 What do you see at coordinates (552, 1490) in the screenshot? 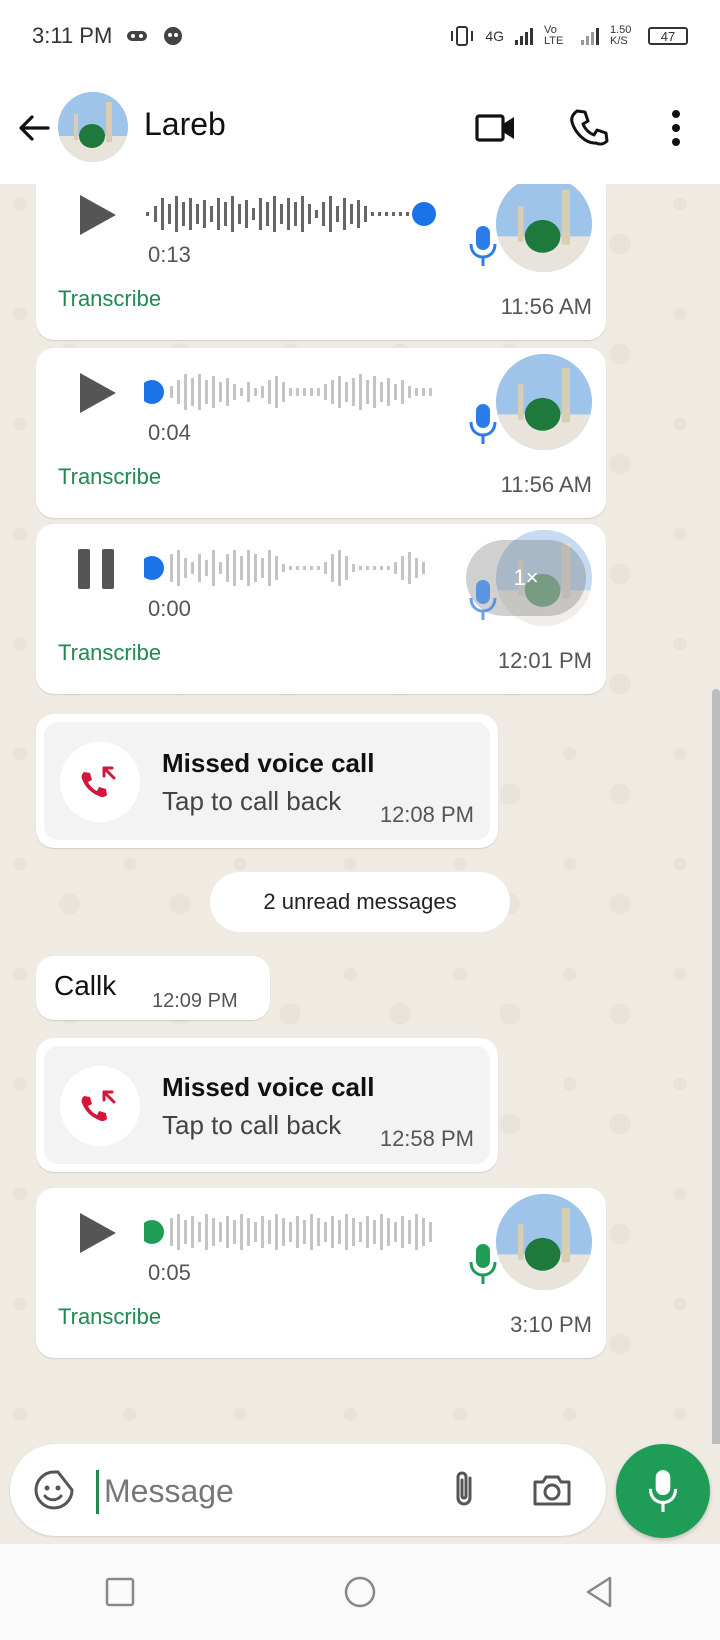
I see `camera-icon` at bounding box center [552, 1490].